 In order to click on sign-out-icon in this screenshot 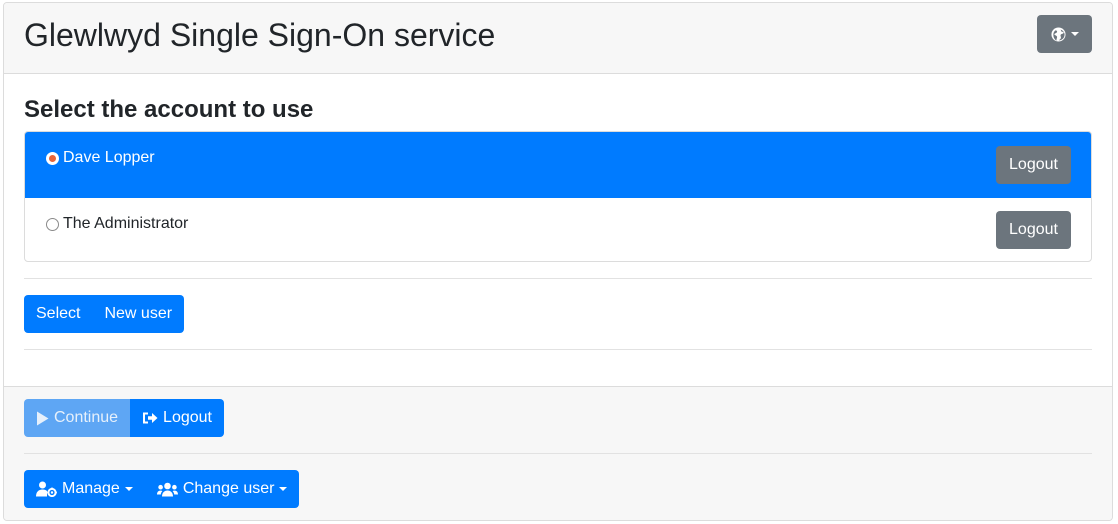, I will do `click(150, 418)`.